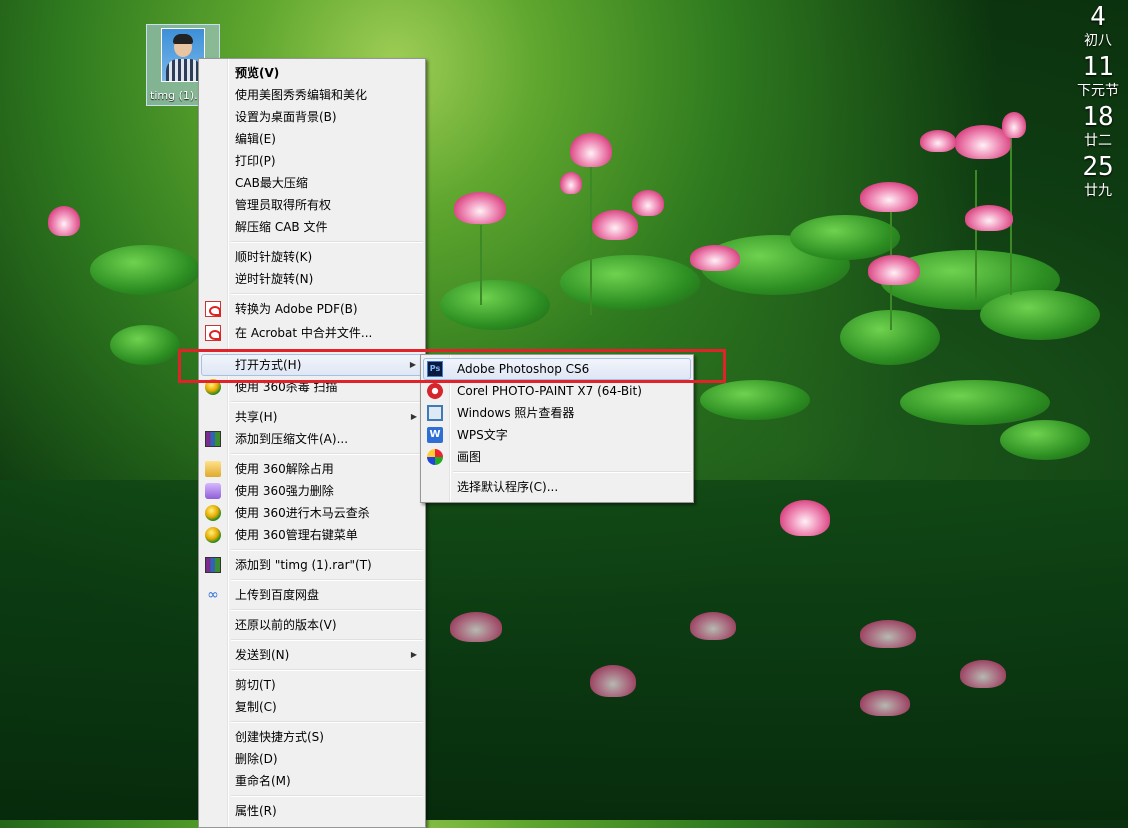  I want to click on calendar-lunar-date: 初八, so click(1098, 41).